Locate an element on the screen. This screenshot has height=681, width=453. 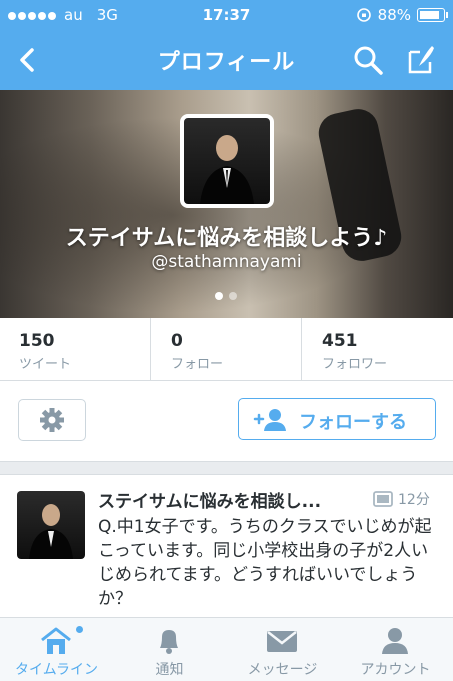
battery-percent: 88% is located at coordinates (394, 15).